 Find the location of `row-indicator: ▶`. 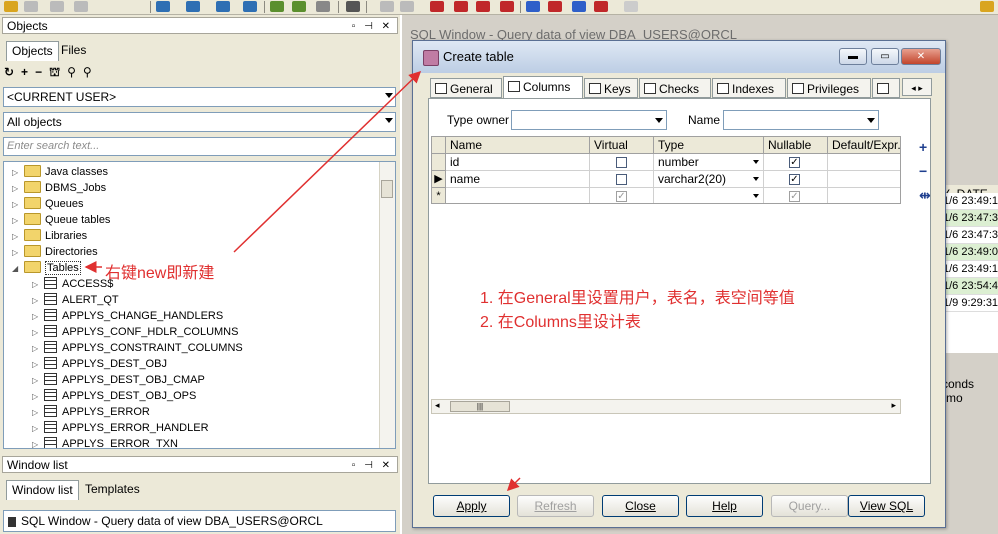

row-indicator: ▶ is located at coordinates (439, 179).